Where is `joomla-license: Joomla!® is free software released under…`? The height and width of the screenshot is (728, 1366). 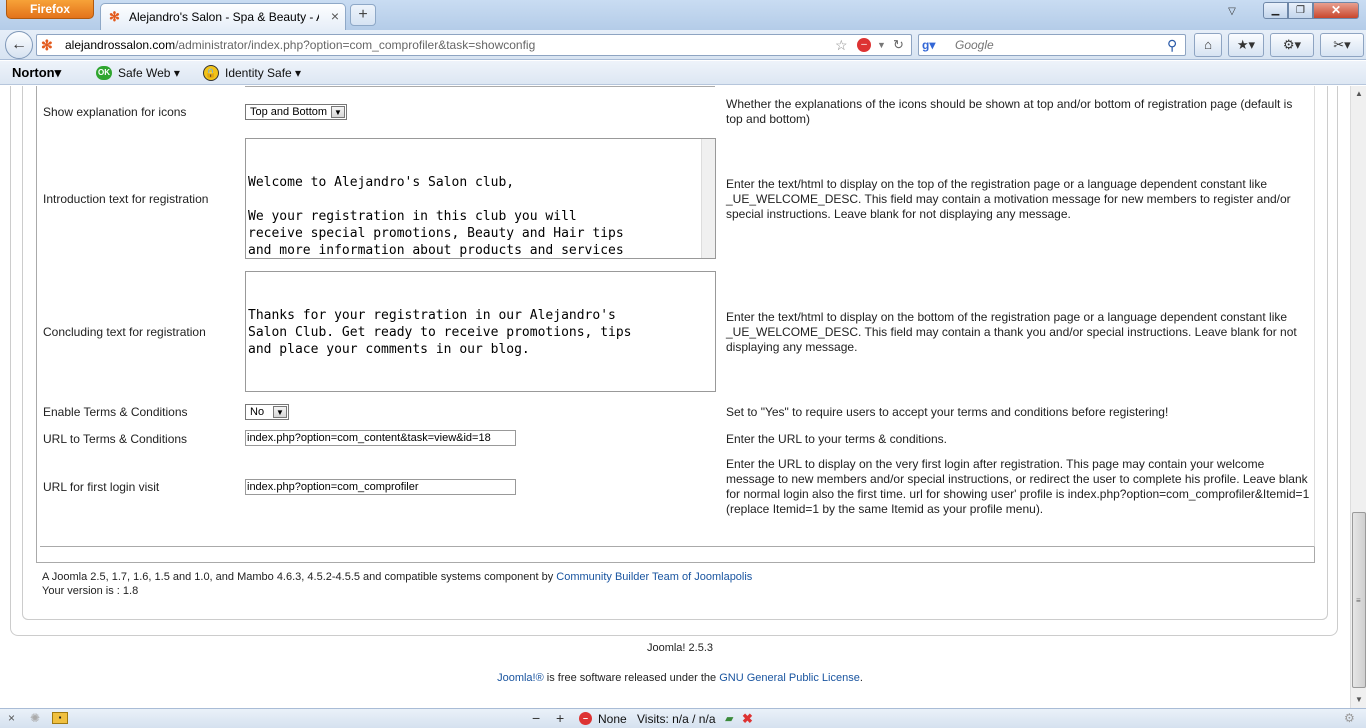
joomla-license: Joomla!® is free software released under… is located at coordinates (675, 678).